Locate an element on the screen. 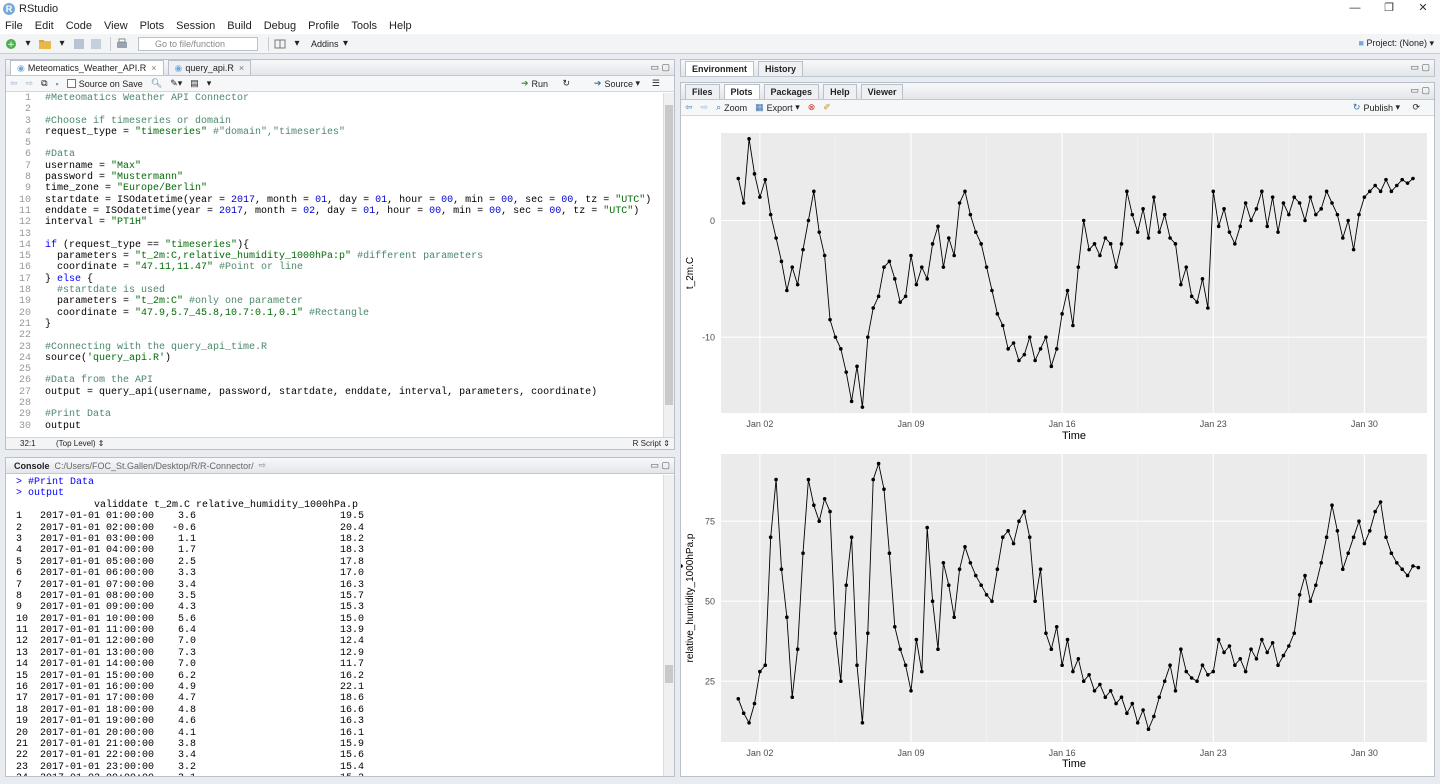 This screenshot has width=1440, height=784. plots-tabbar: Files Plots Packages Help Viewer ▭ ▢ is located at coordinates (1057, 91).